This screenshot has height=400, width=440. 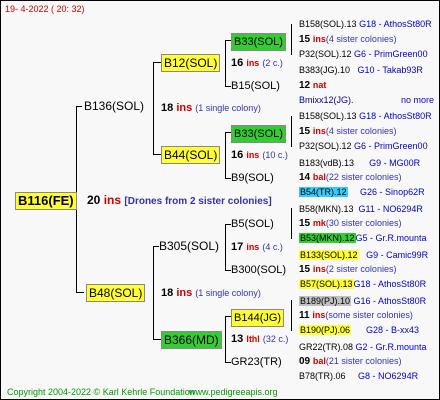 What do you see at coordinates (323, 192) in the screenshot?
I see `leaf-queen: B54(TR).12` at bounding box center [323, 192].